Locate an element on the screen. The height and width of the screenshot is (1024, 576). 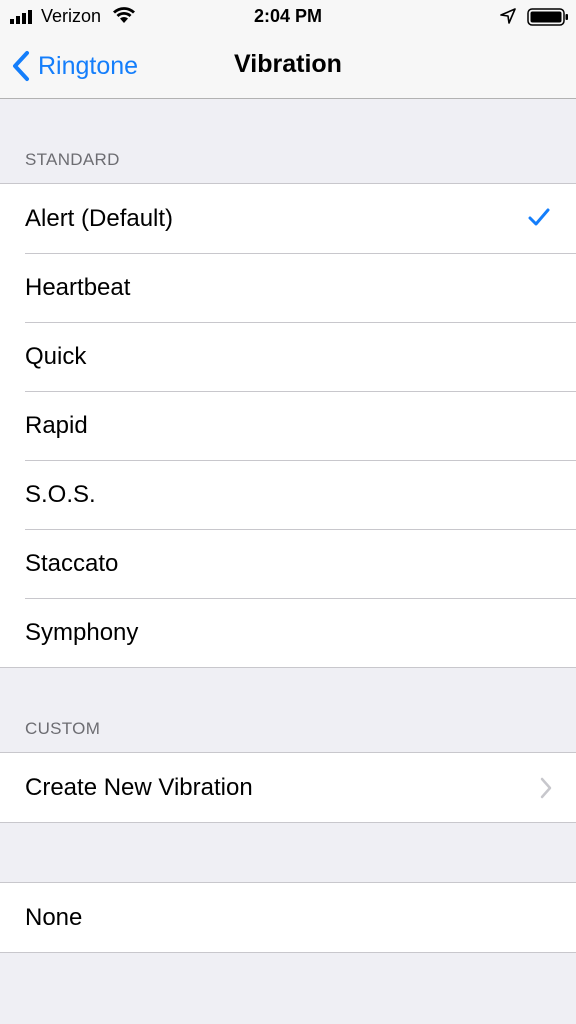
list-item-staccato: Staccato is located at coordinates (288, 563).